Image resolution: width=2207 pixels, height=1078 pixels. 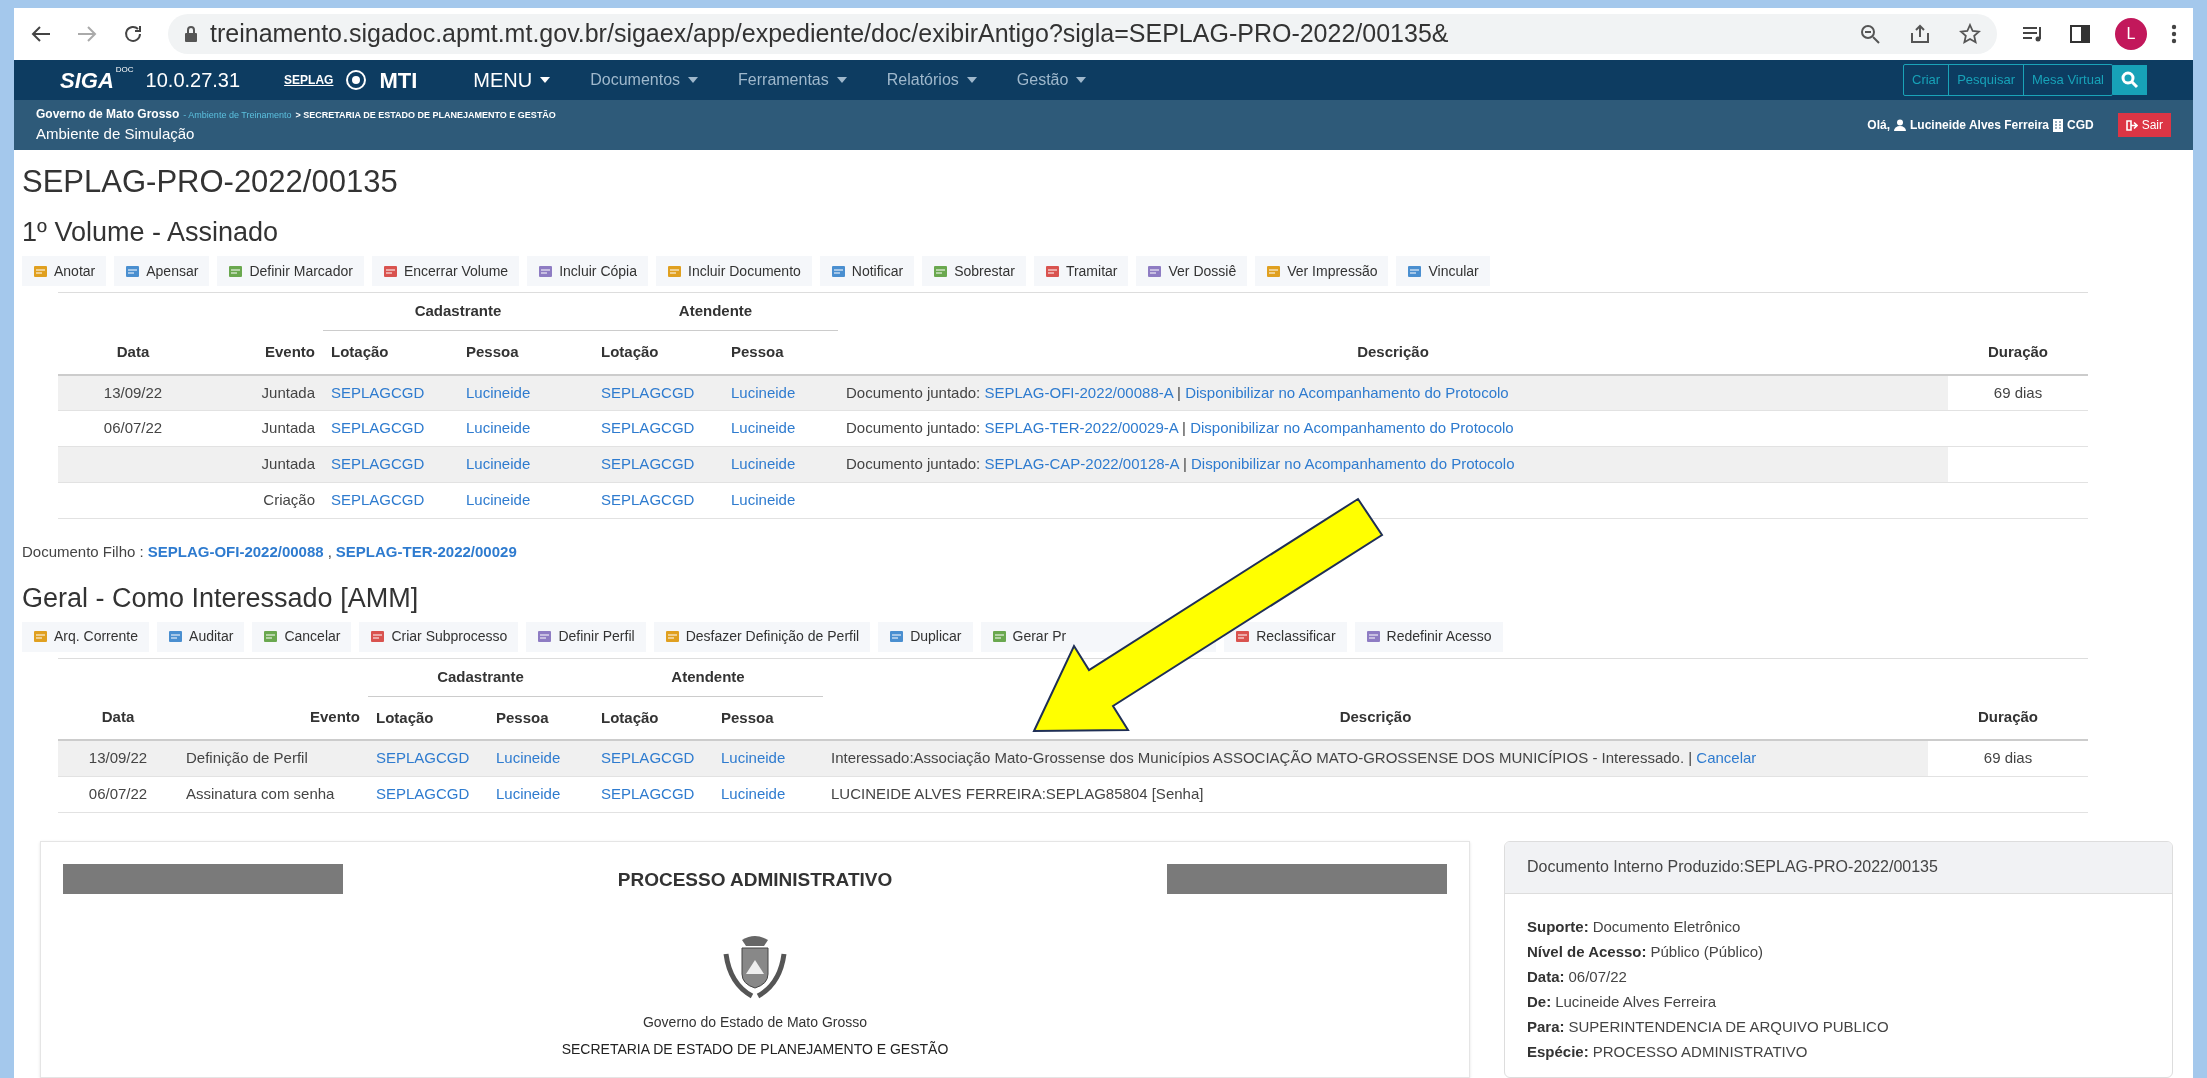 What do you see at coordinates (265, 392) in the screenshot?
I see `event-text: Juntada` at bounding box center [265, 392].